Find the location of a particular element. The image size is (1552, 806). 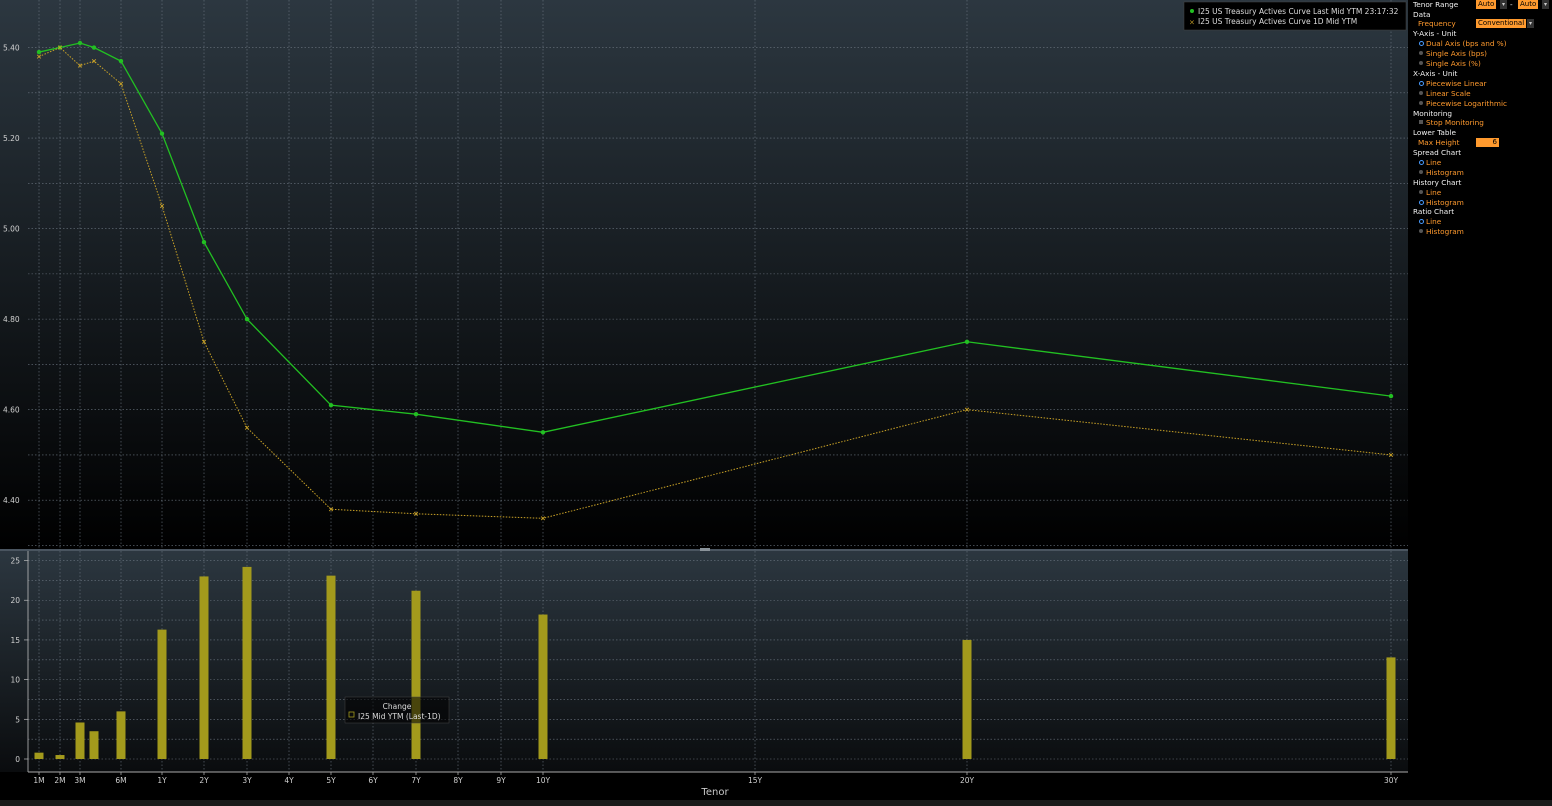

x-axis-label: Tenor is located at coordinates (714, 792).